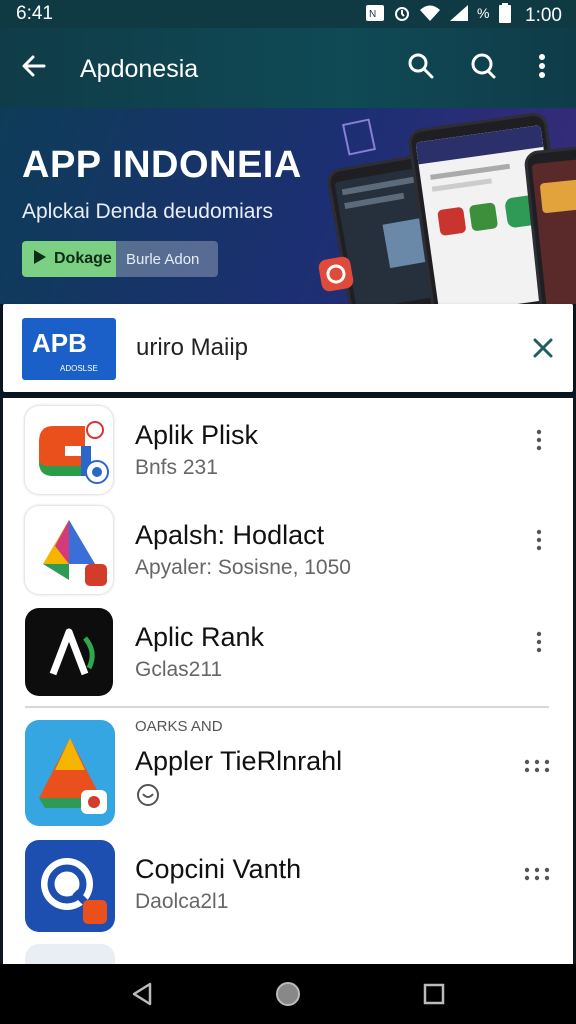  What do you see at coordinates (288, 452) in the screenshot?
I see `list-item: Aplik Plisk Bnfs 231` at bounding box center [288, 452].